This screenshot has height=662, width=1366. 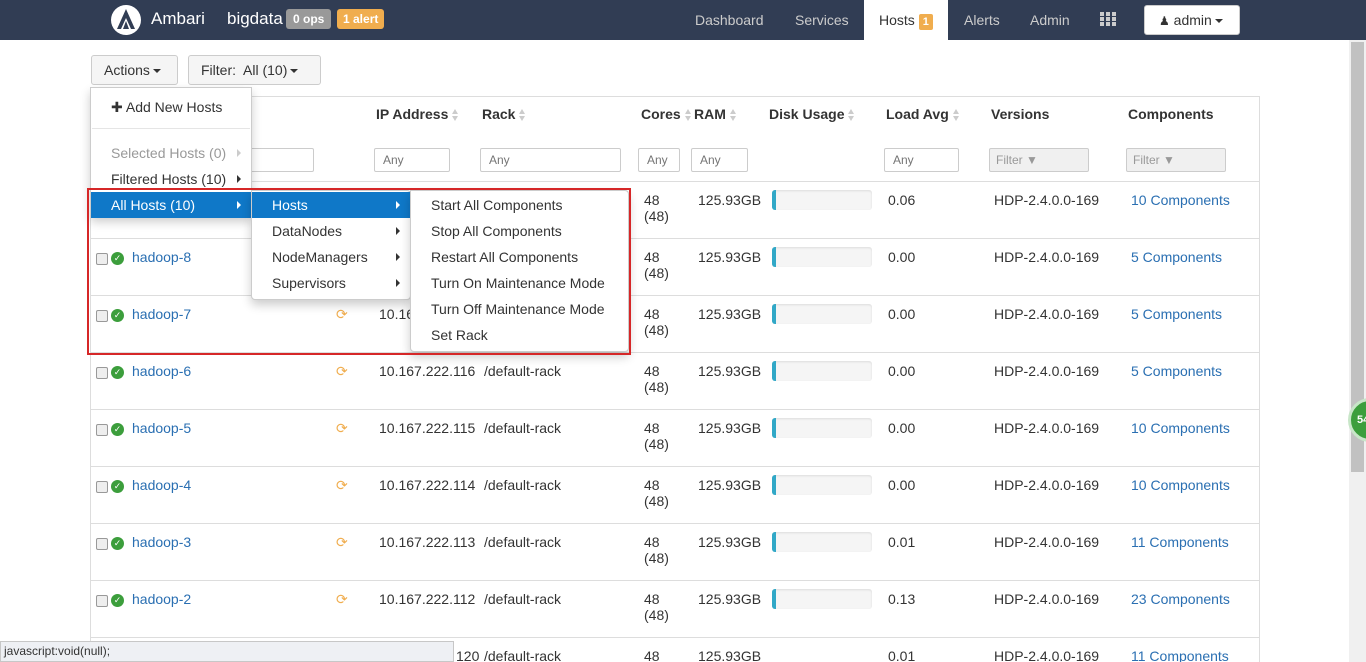 I want to click on add-new-hosts-item: ✚ Add New Hosts, so click(x=171, y=107).